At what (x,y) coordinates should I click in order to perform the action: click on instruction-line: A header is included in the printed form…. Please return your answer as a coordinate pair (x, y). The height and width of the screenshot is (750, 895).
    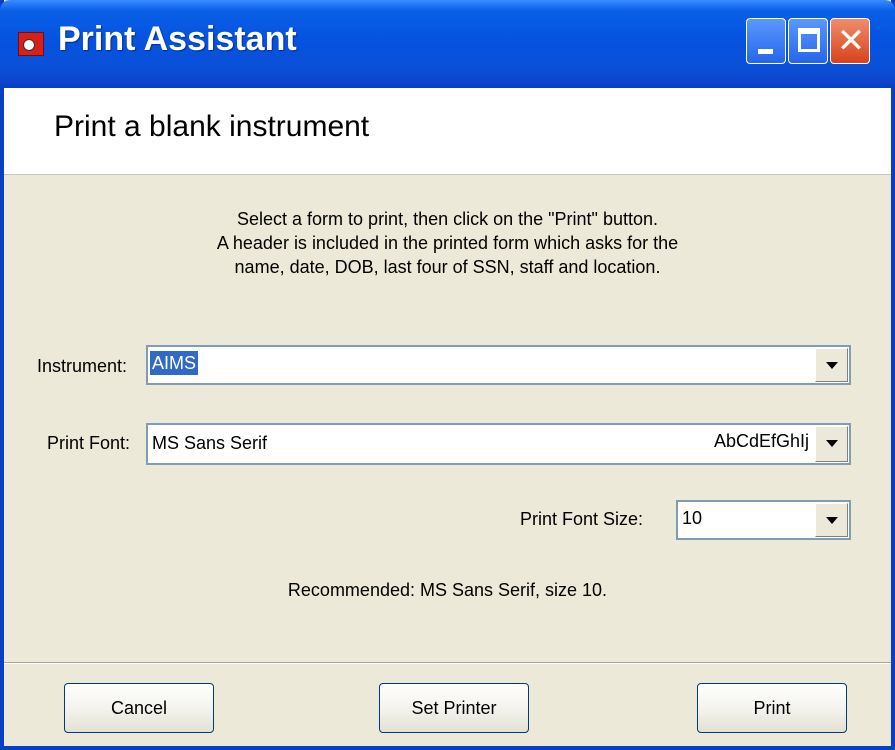
    Looking at the image, I should click on (447, 243).